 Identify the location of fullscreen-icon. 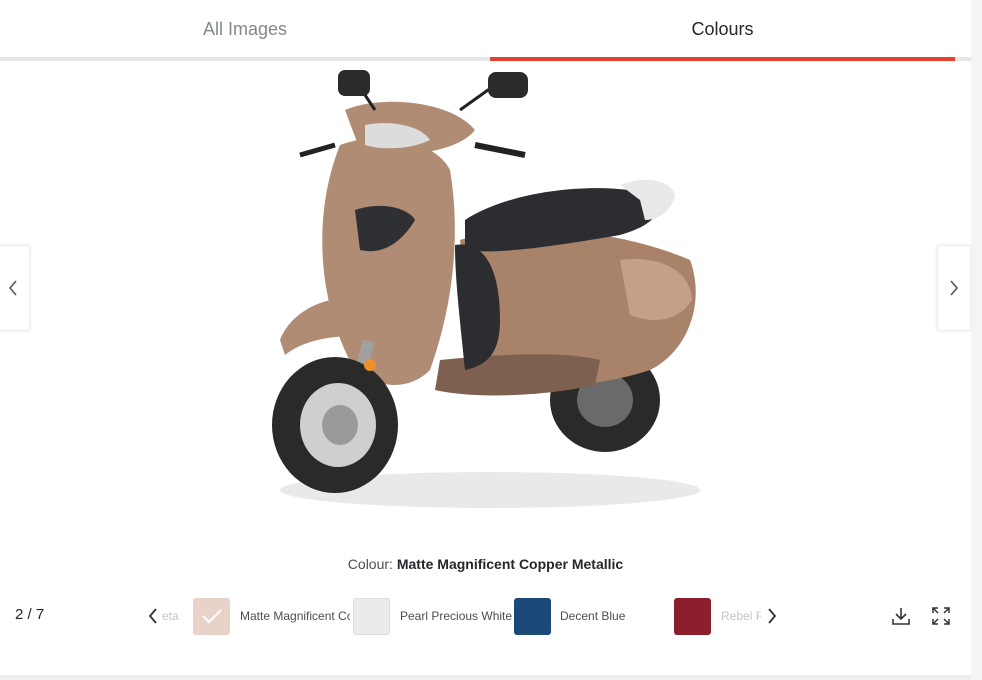
(941, 616).